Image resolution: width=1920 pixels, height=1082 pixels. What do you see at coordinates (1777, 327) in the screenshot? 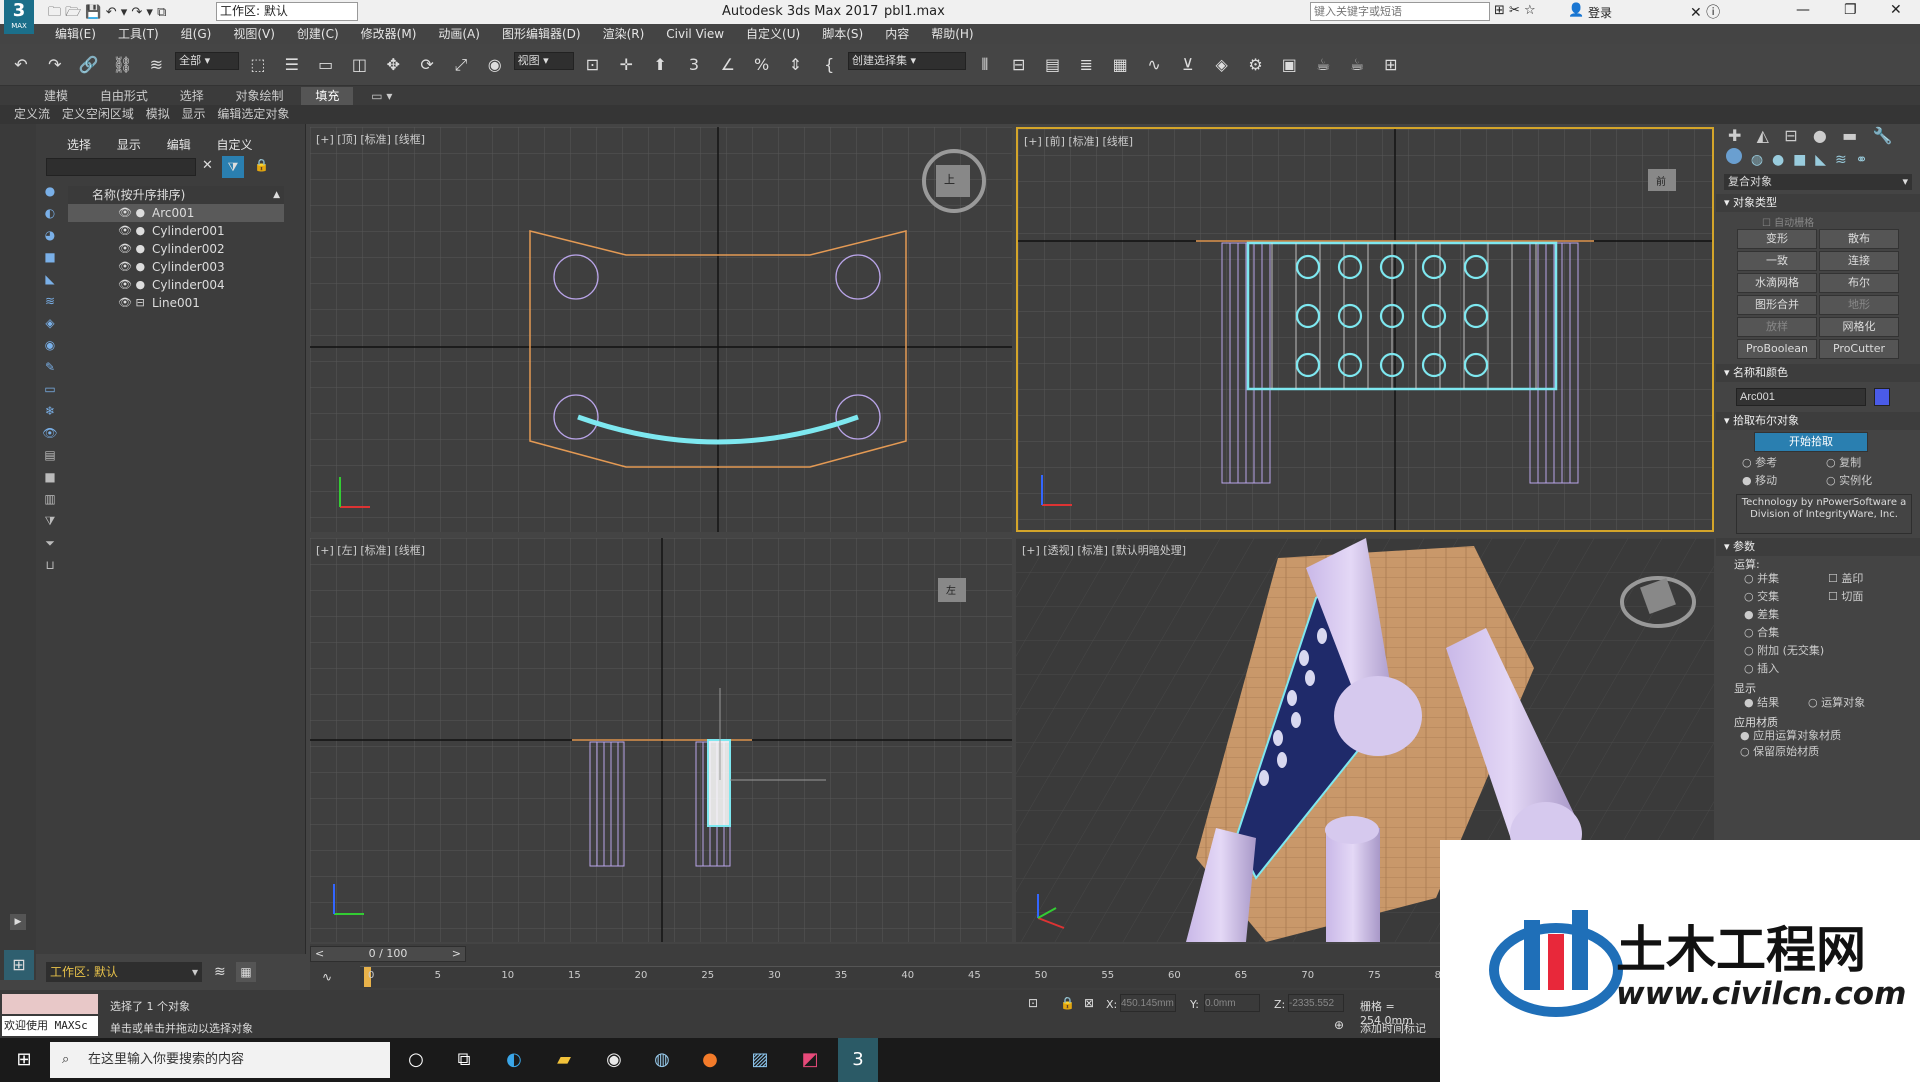
I see `loft-button: 放样` at bounding box center [1777, 327].